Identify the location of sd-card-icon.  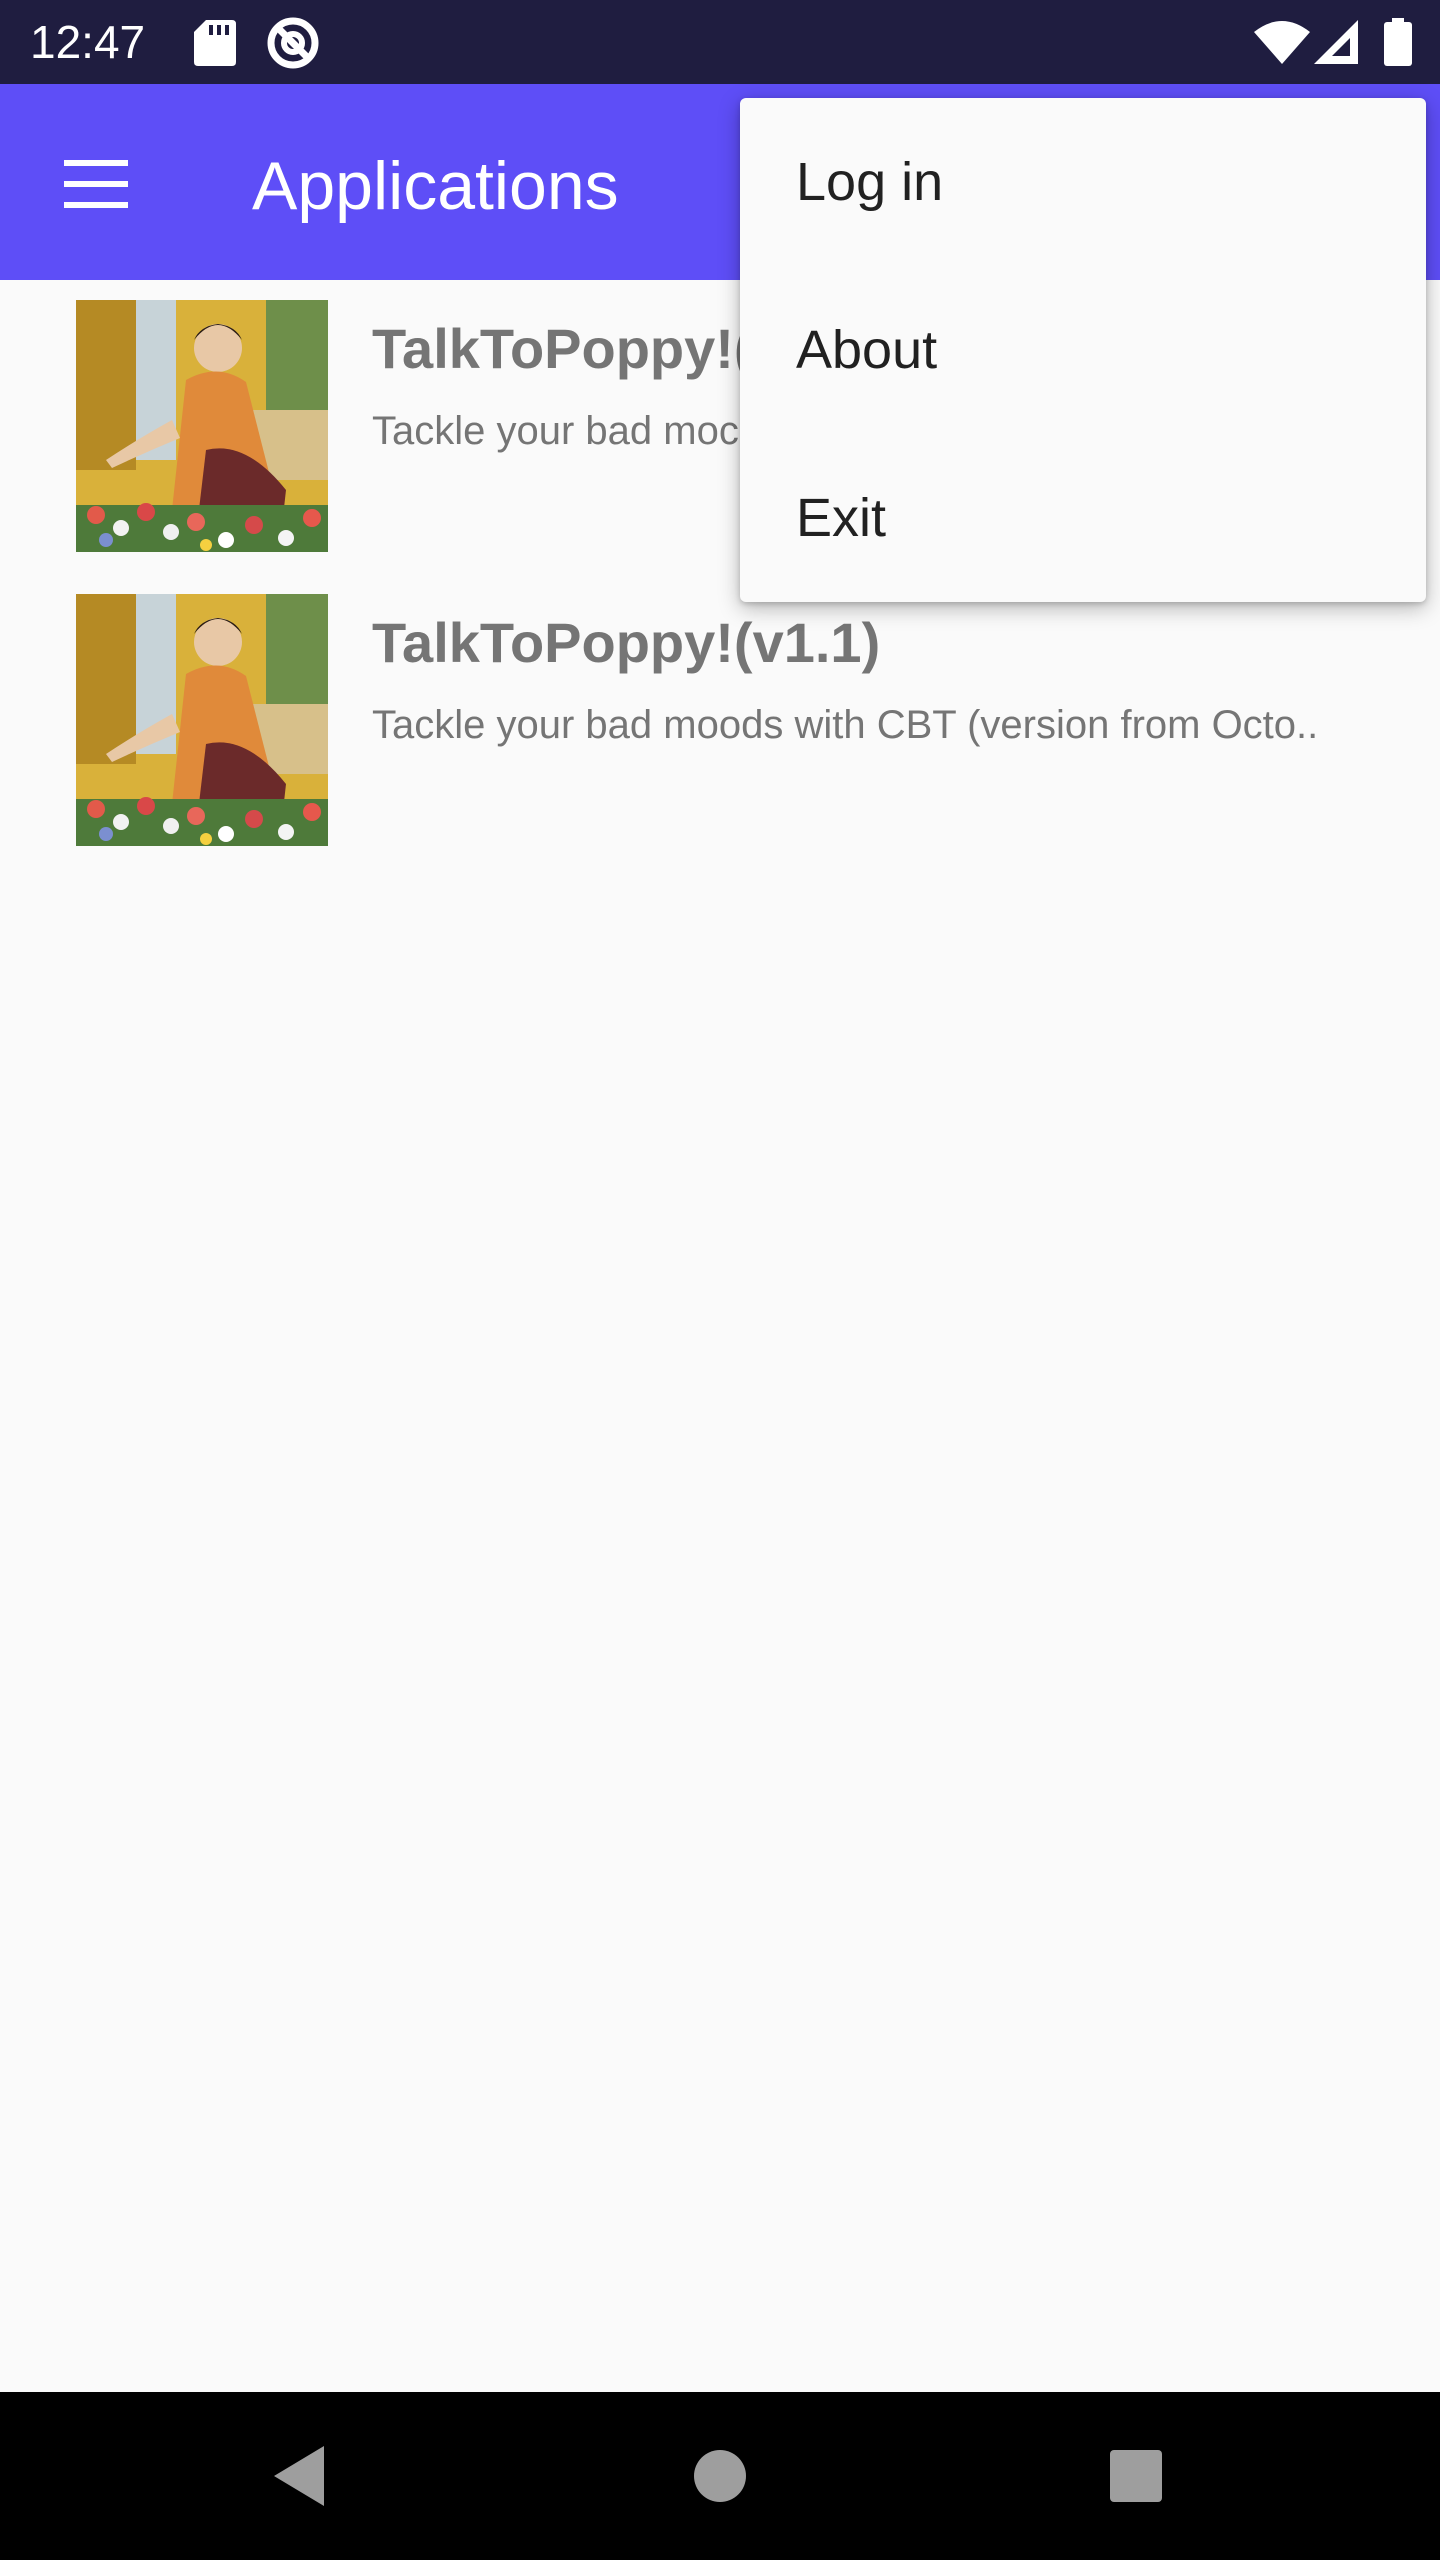
(215, 43).